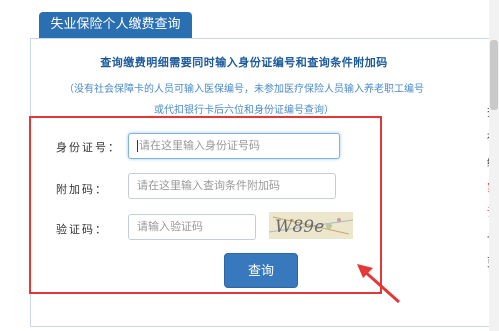 Image resolution: width=499 pixels, height=331 pixels. Describe the element at coordinates (244, 89) in the screenshot. I see `query-hint-line1: （没有社会保障卡的人员可输入医保编号，未参加医疗保险人员输入养老职工编号` at that location.